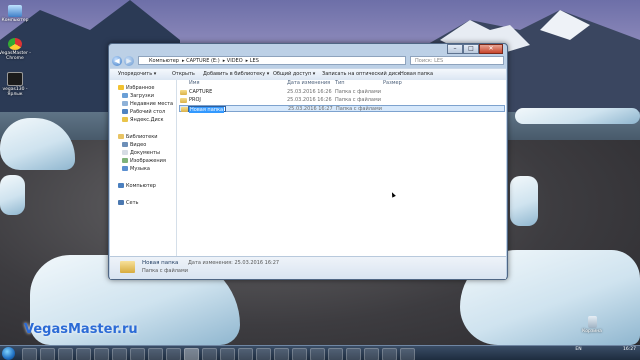 Image resolution: width=640 pixels, height=360 pixels. What do you see at coordinates (234, 263) in the screenshot?
I see `details-modified: Дата изменения: 25.03.2016 16:27` at bounding box center [234, 263].